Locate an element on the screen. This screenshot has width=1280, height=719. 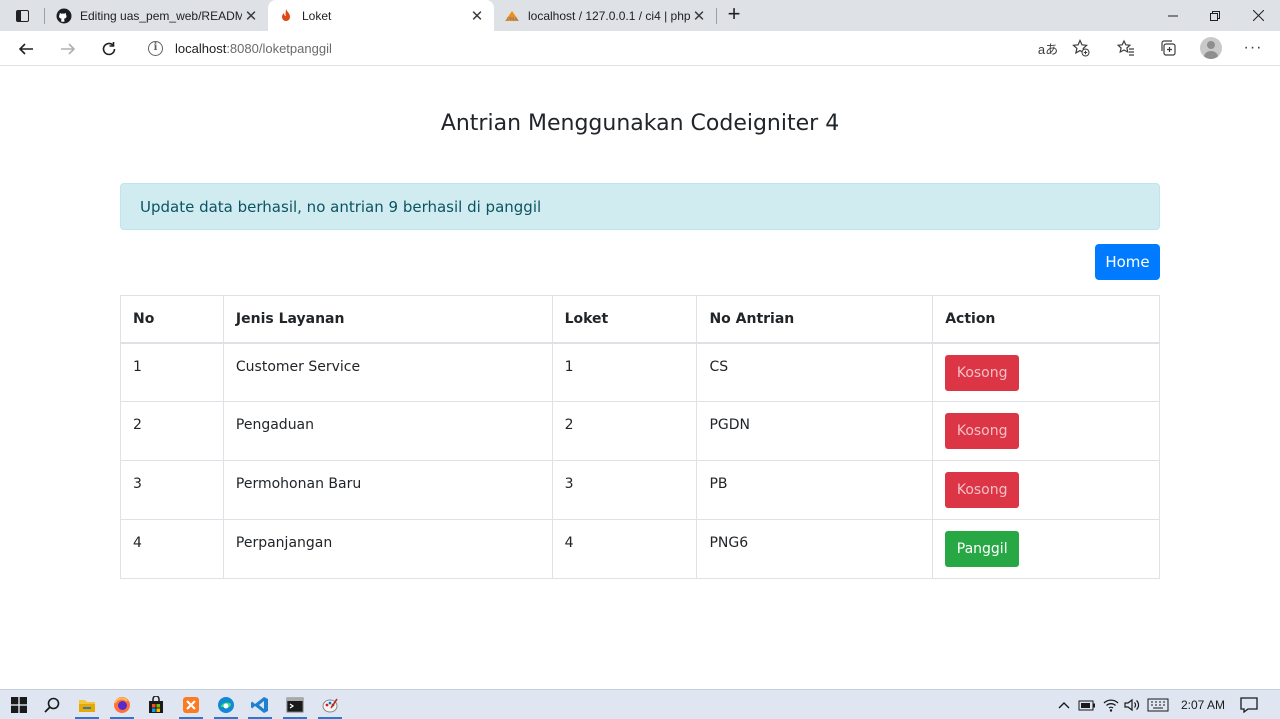
back-button is located at coordinates (26, 49).